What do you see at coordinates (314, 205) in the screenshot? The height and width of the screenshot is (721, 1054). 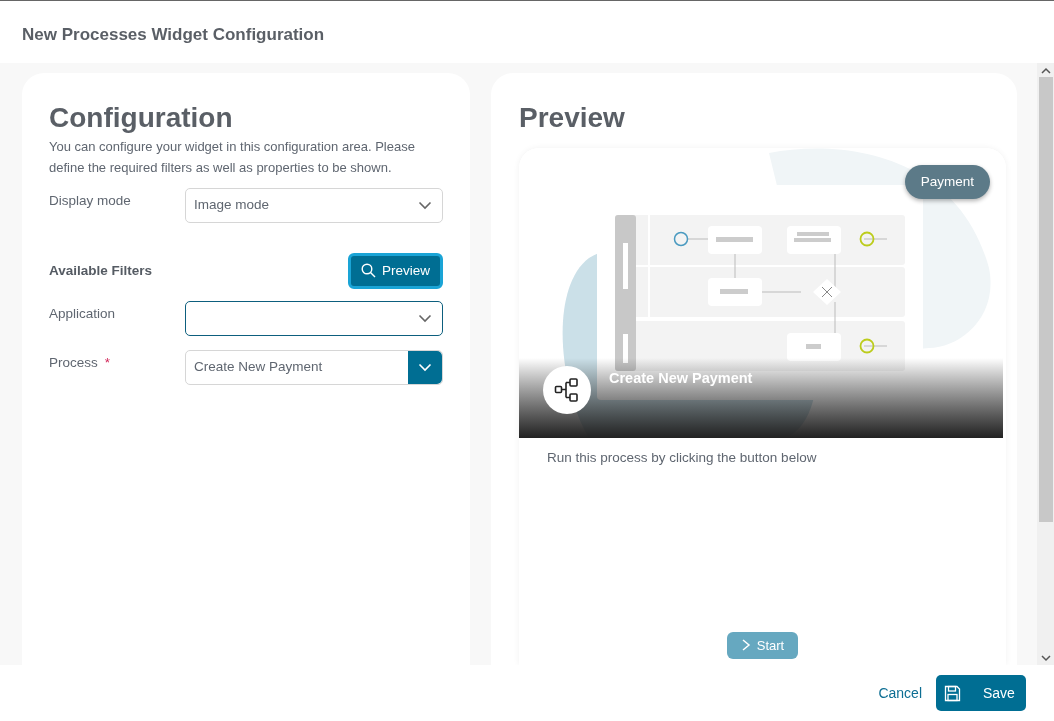 I see `dropdown-field: Image mode` at bounding box center [314, 205].